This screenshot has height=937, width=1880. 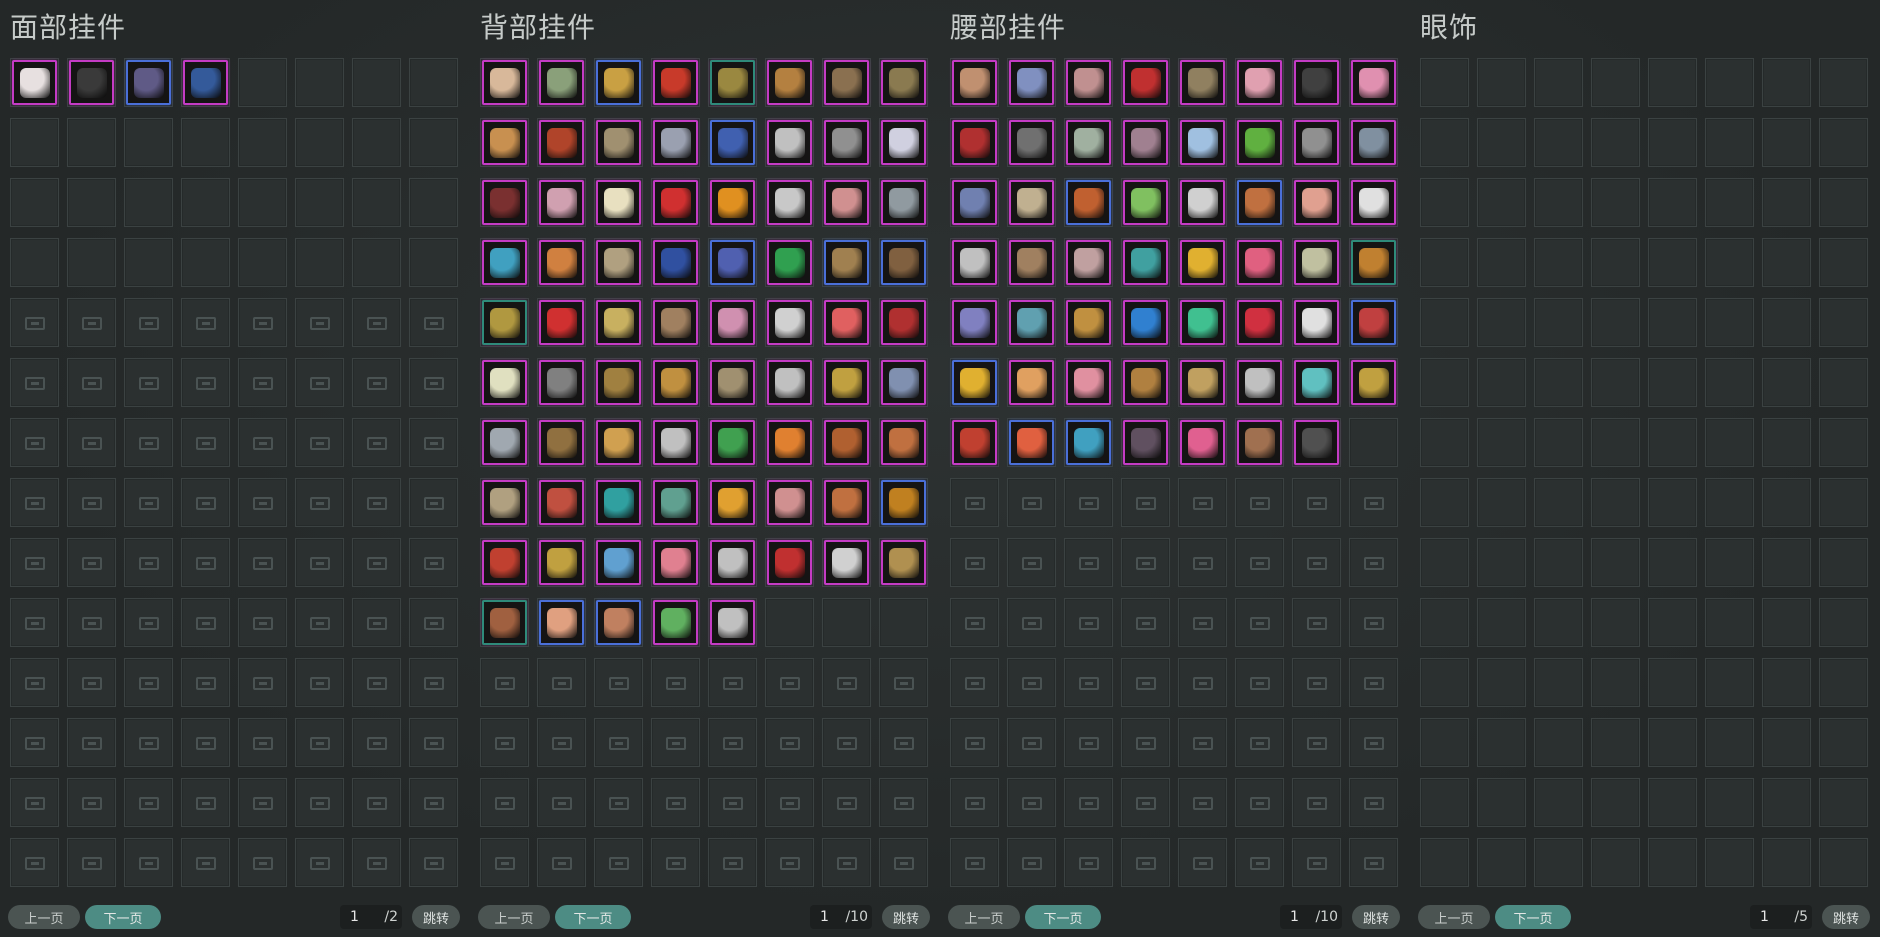 I want to click on blossom-icon, so click(x=732, y=322).